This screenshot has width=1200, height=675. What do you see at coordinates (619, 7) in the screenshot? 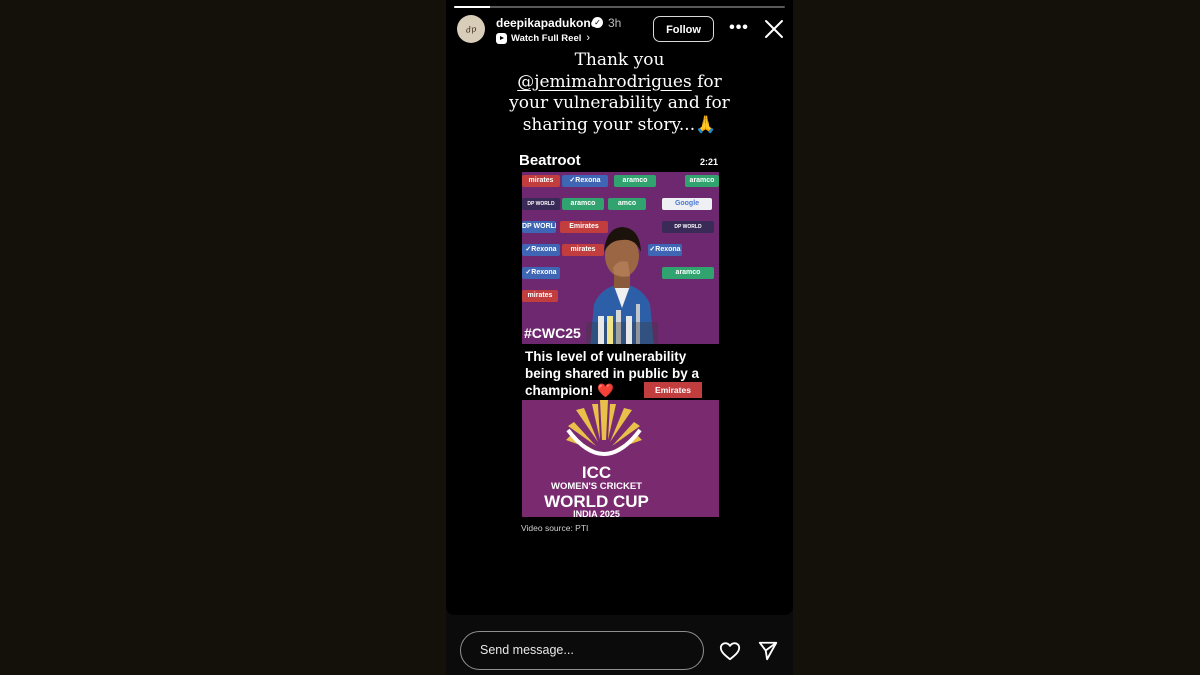
I see `story-progress-bar` at bounding box center [619, 7].